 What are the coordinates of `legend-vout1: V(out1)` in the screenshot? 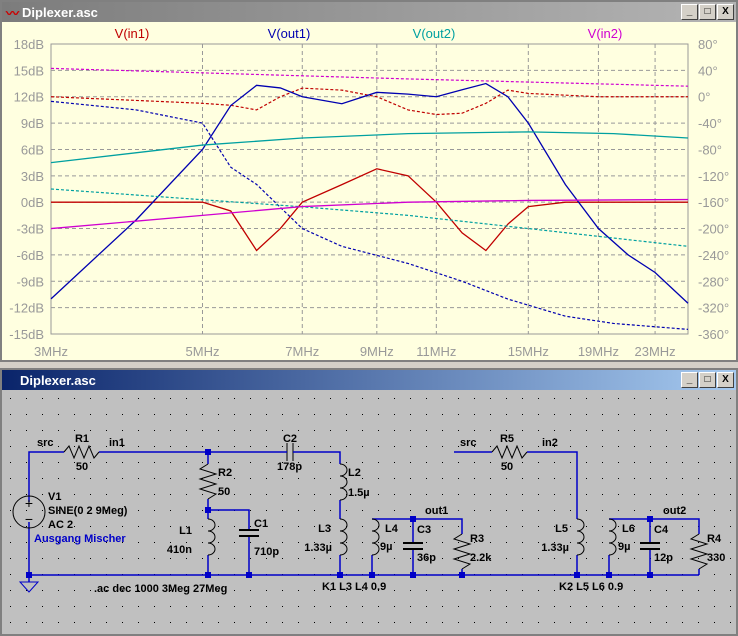 It's located at (289, 33).